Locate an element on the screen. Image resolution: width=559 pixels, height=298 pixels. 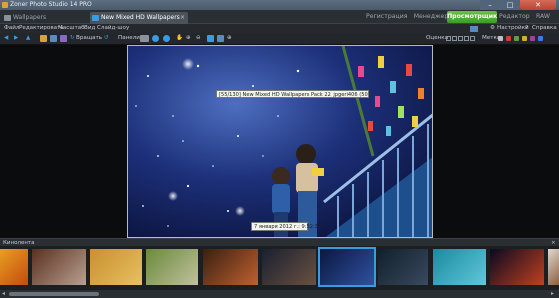
thumbnail-night-sky is located at coordinates (347, 267).